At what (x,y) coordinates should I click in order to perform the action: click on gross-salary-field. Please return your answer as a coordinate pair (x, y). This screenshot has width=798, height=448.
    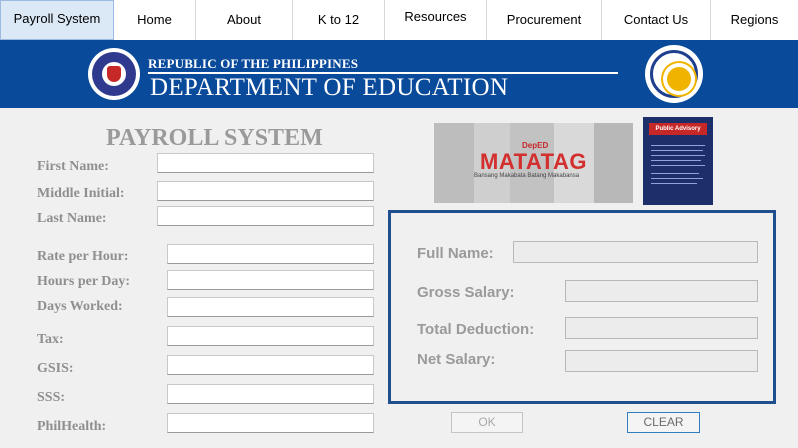
    Looking at the image, I should click on (661, 291).